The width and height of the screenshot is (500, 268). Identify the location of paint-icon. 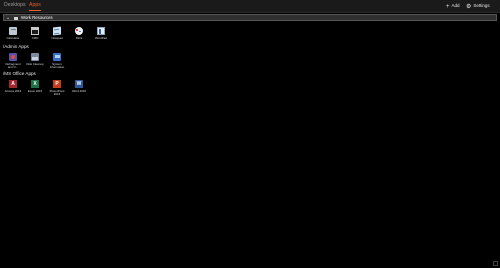
(79, 31).